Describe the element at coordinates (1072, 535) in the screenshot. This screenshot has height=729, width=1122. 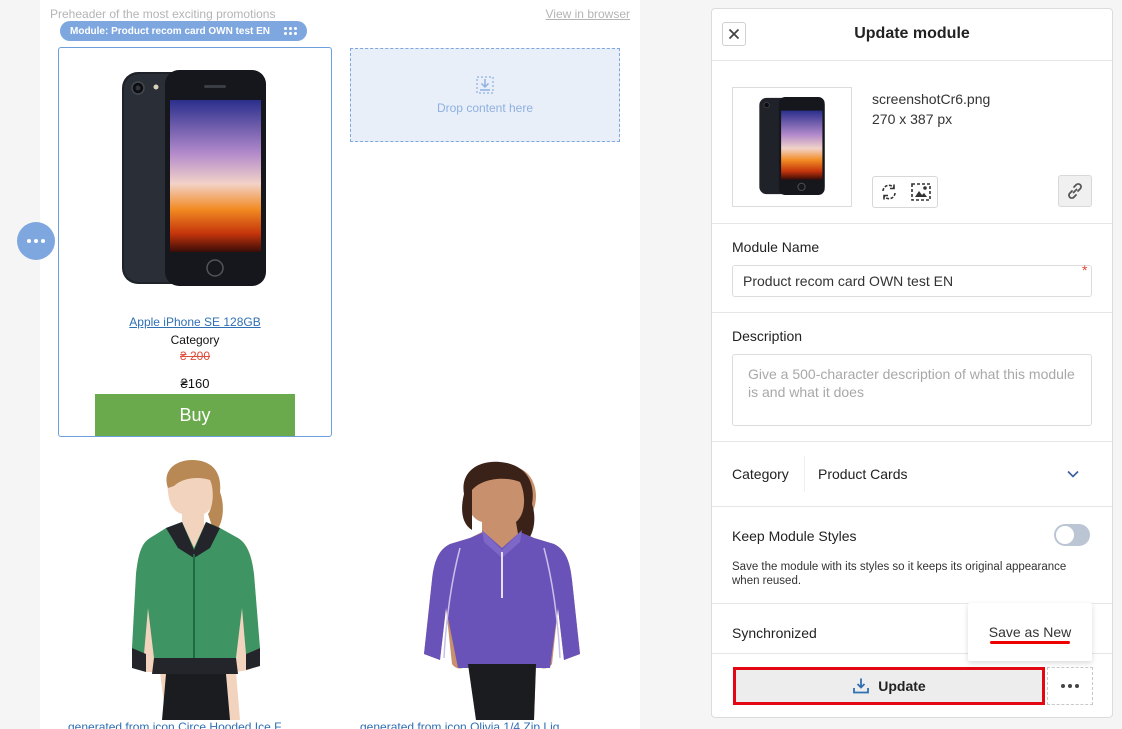
I see `keep-styles-toggle` at that location.